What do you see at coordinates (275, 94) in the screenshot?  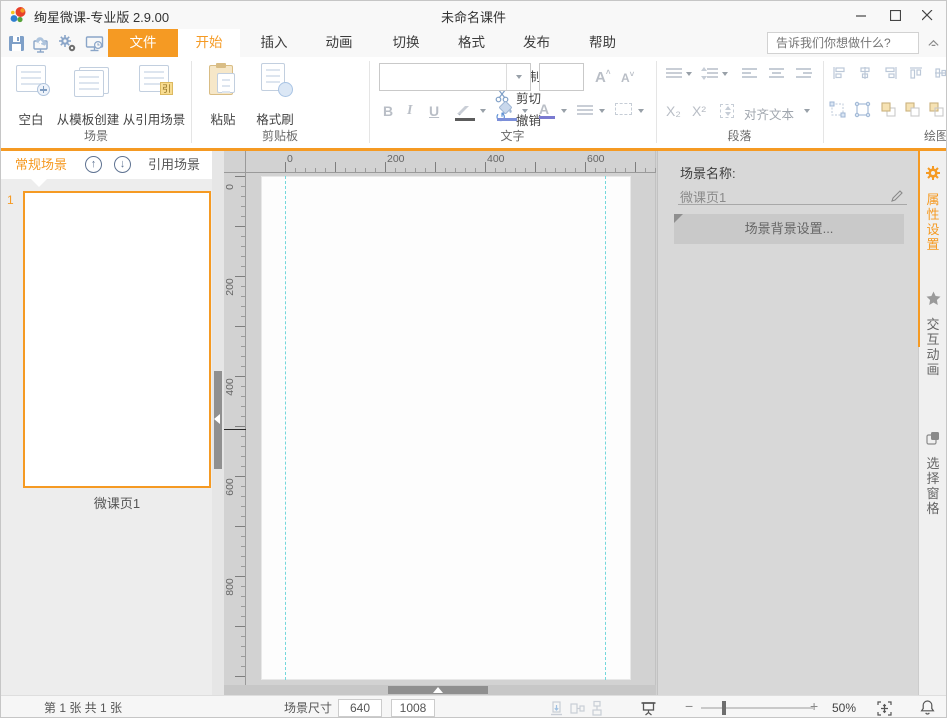 I see `format-painter-button: 格式刷` at bounding box center [275, 94].